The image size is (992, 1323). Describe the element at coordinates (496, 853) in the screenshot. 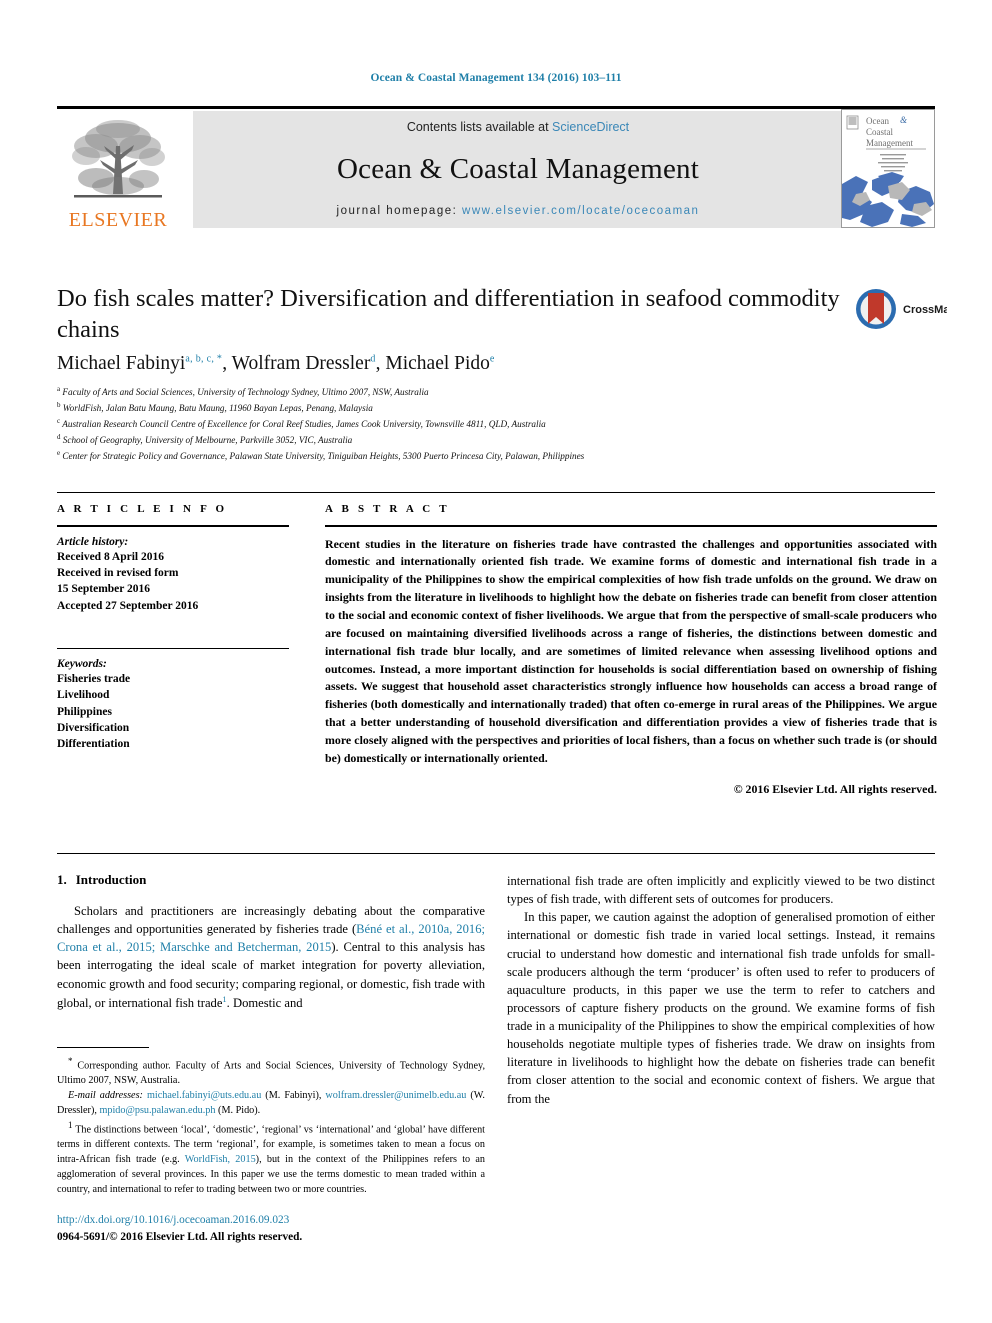

I see `body-separator-rule` at that location.